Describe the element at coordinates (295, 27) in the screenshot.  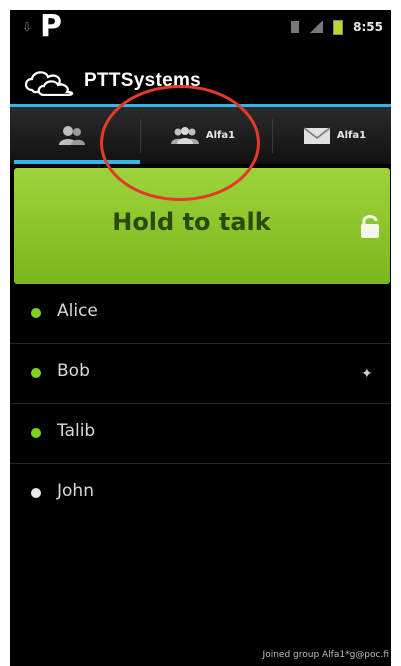
I see `sim-icon` at that location.